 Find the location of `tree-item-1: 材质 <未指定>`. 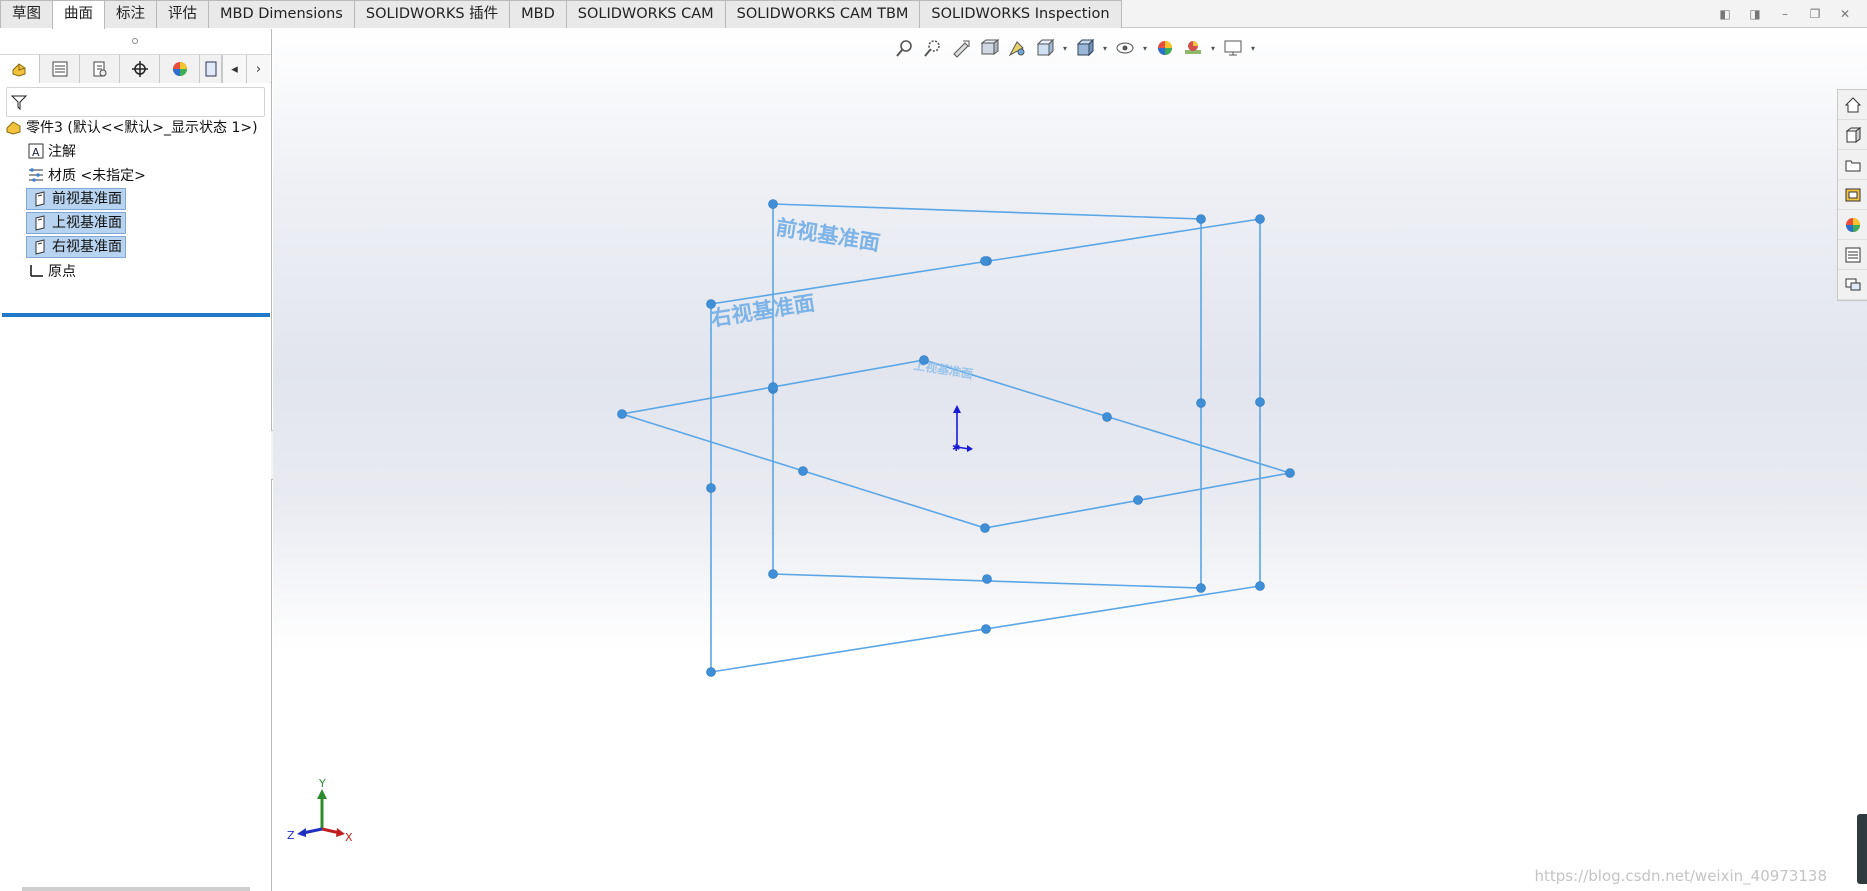

tree-item-1: 材质 <未指定> is located at coordinates (135, 175).